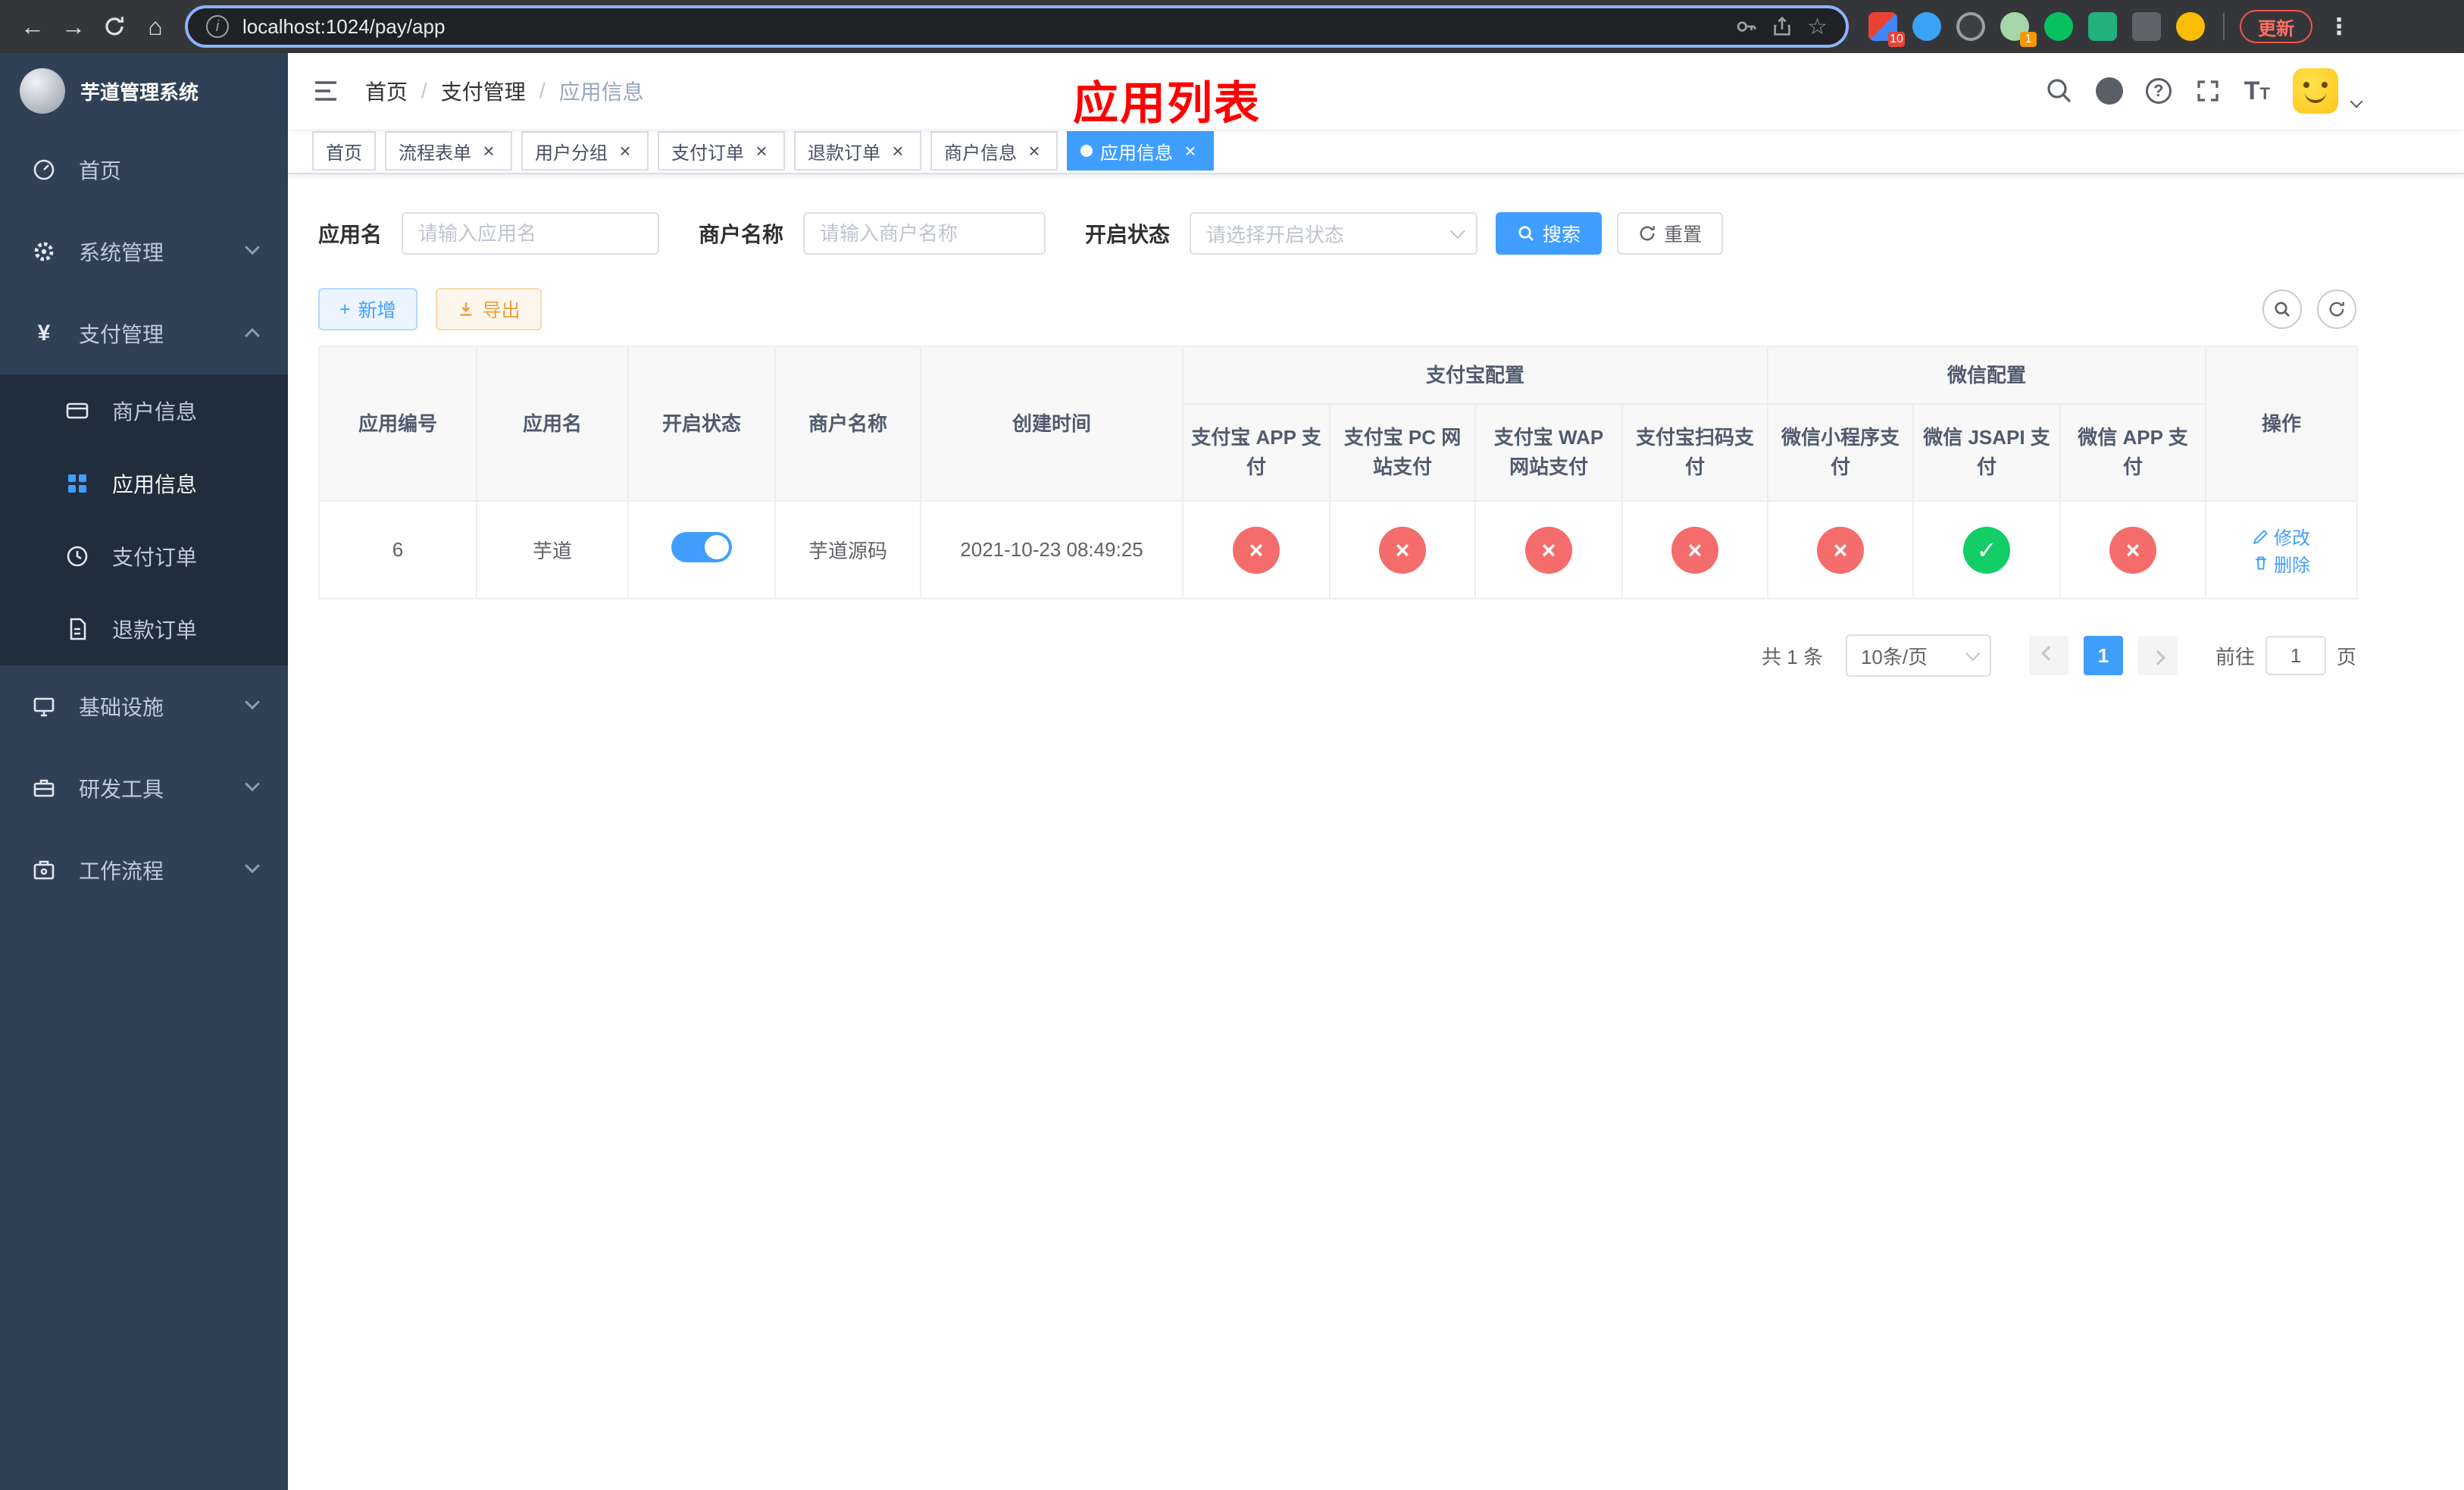 Image resolution: width=2464 pixels, height=1490 pixels. What do you see at coordinates (531, 233) in the screenshot?
I see `app-name-input` at bounding box center [531, 233].